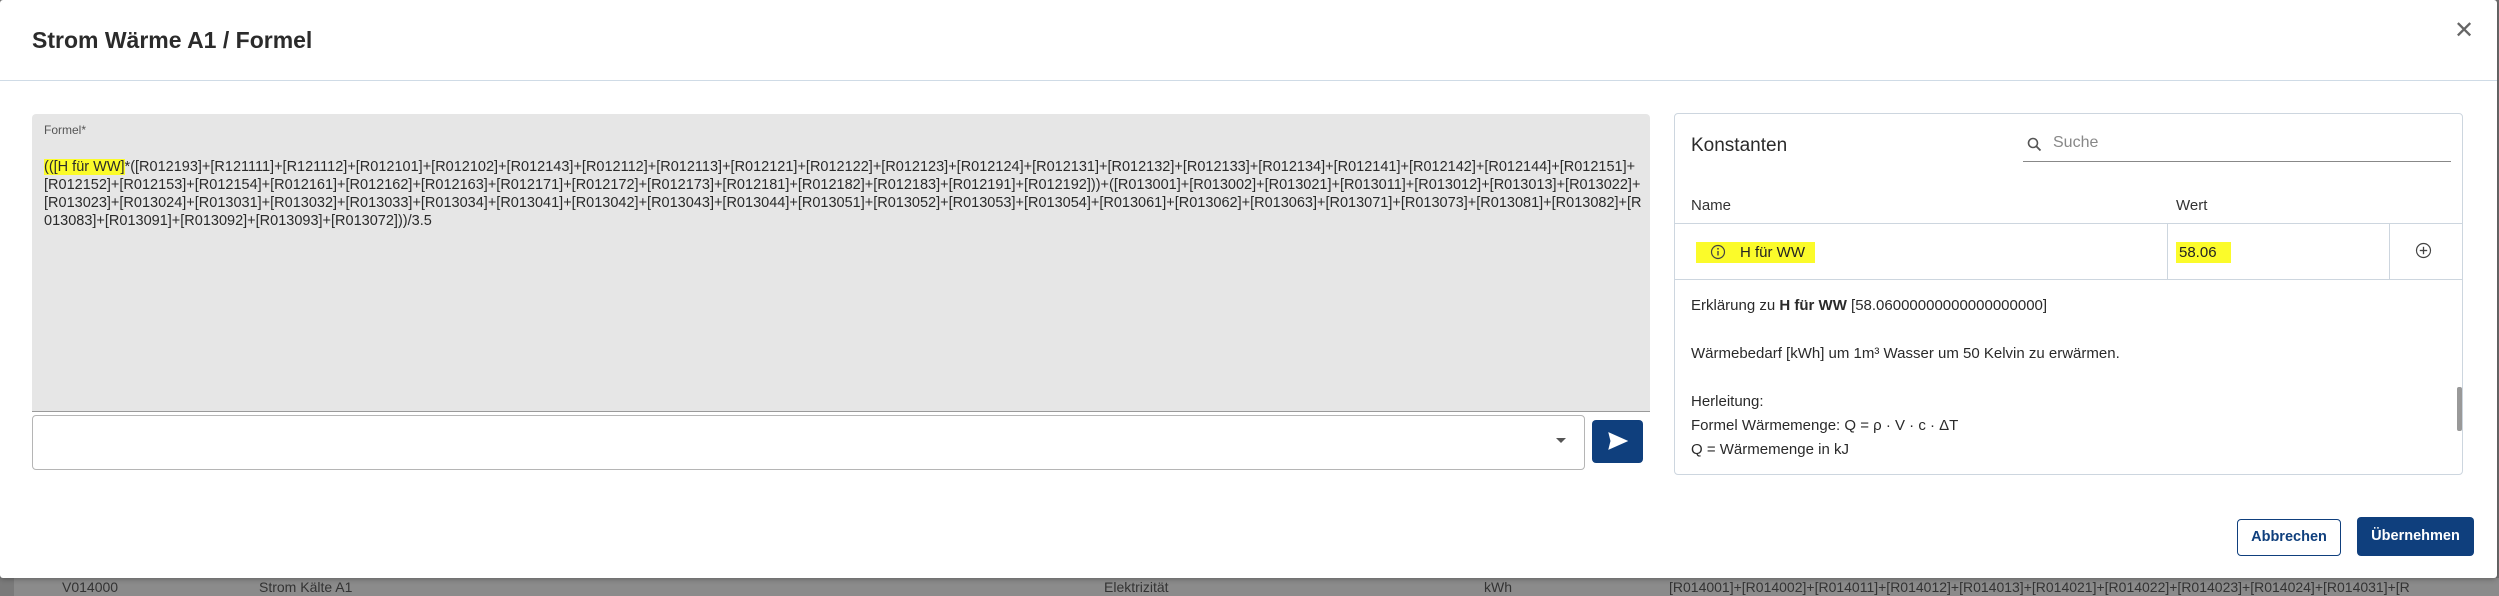 The height and width of the screenshot is (596, 2499). I want to click on close-icon: ✕, so click(2464, 31).